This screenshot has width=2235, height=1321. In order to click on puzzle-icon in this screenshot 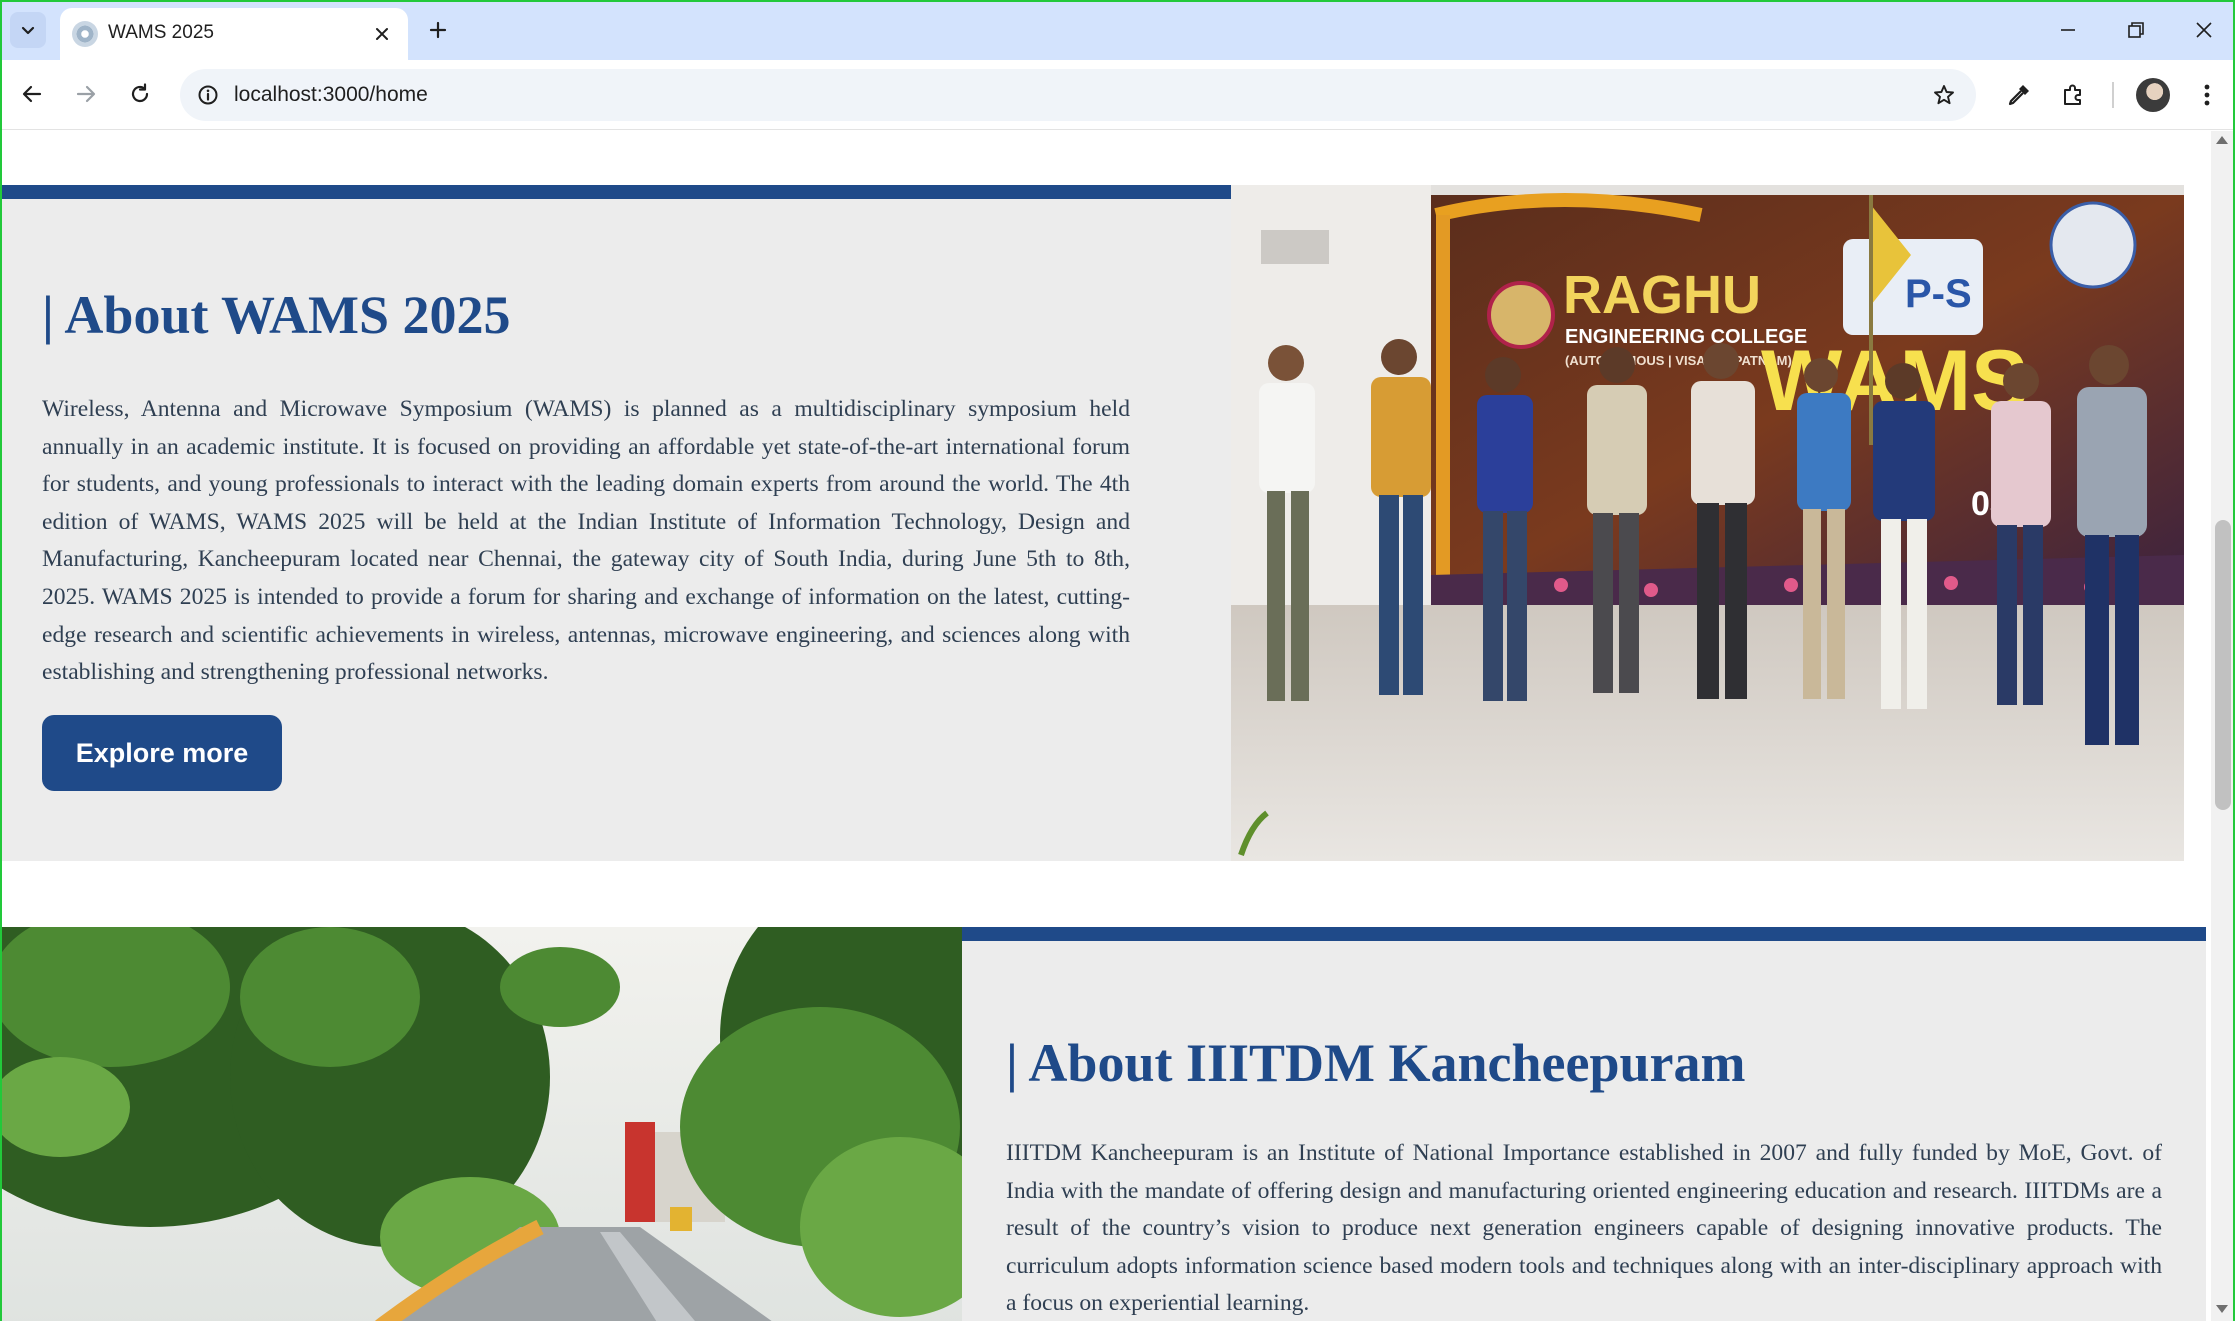, I will do `click(2072, 94)`.